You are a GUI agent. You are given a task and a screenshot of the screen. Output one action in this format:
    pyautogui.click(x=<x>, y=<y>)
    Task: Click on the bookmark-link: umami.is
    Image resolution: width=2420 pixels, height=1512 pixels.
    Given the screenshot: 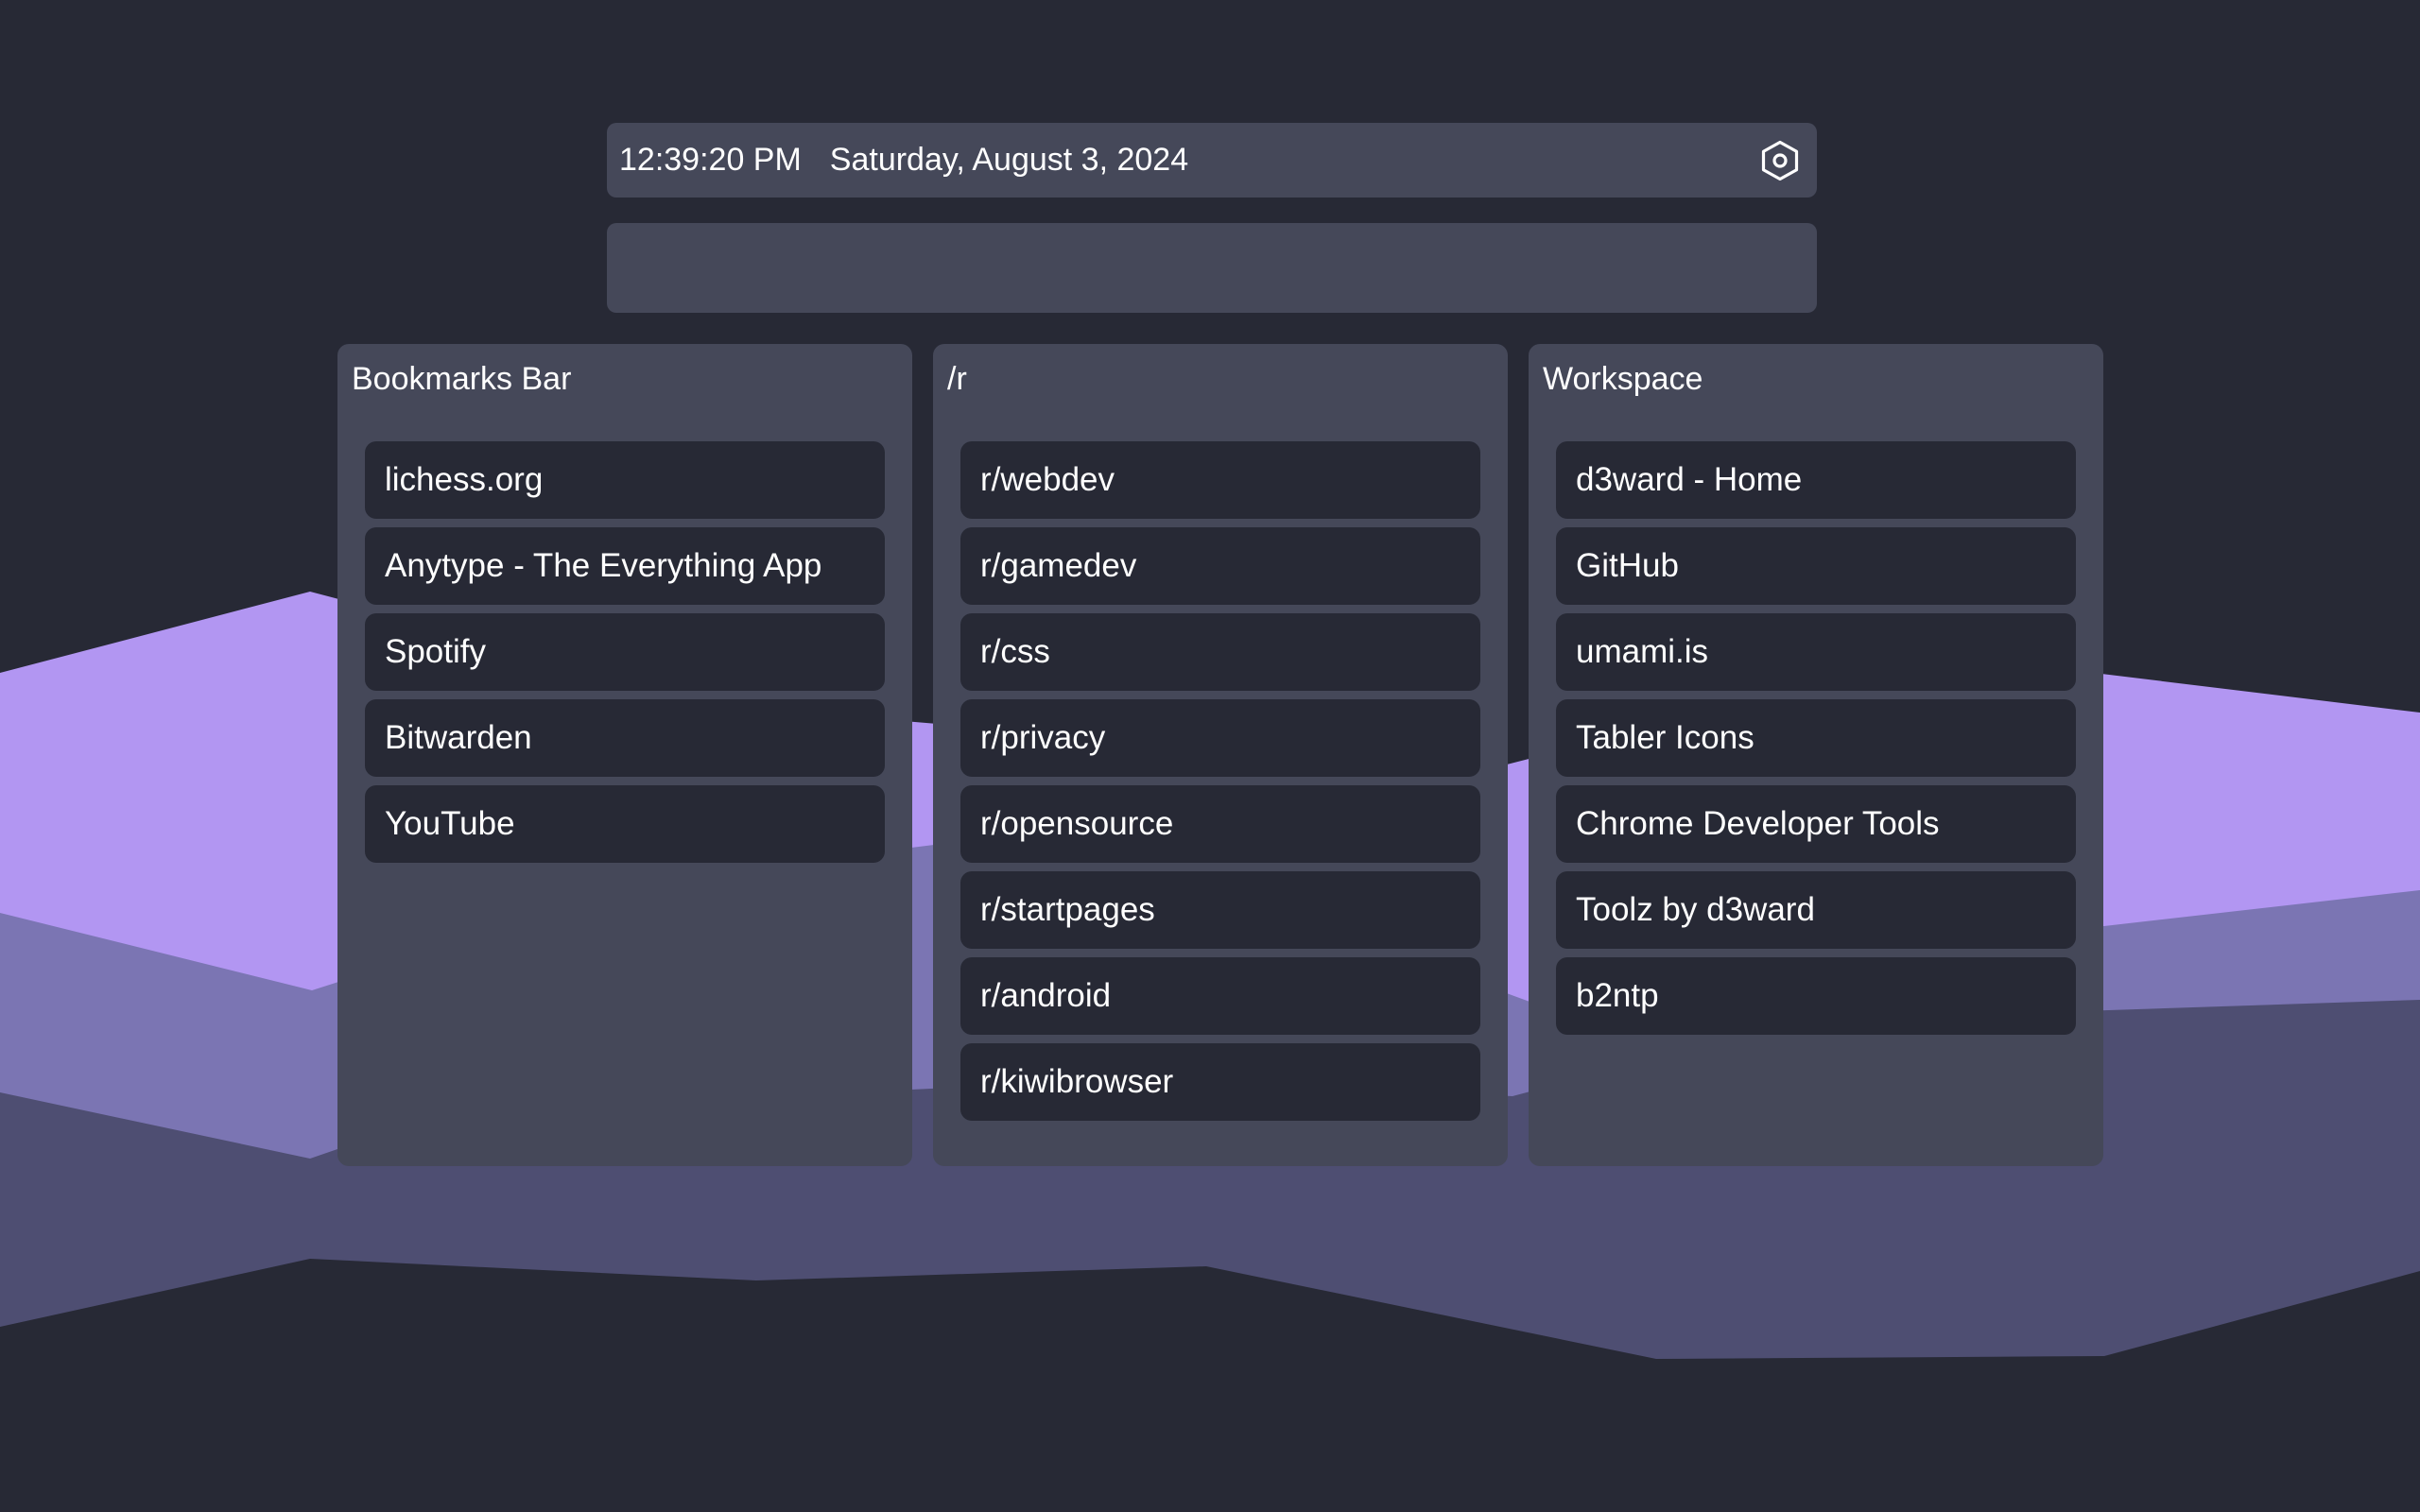 What is the action you would take?
    pyautogui.click(x=1816, y=652)
    